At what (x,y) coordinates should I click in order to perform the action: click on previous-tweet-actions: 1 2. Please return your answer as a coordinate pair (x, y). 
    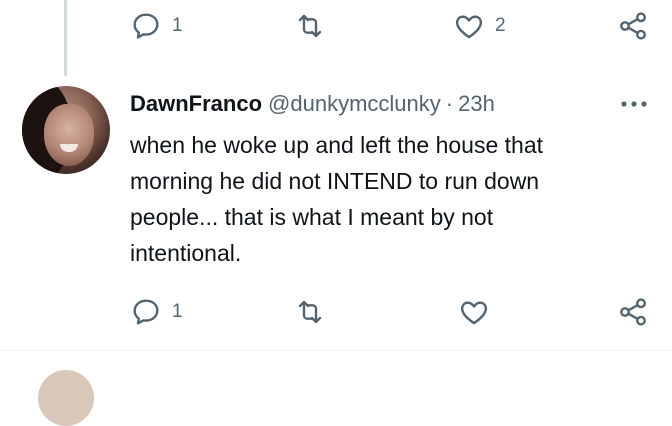
    Looking at the image, I should click on (336, 26).